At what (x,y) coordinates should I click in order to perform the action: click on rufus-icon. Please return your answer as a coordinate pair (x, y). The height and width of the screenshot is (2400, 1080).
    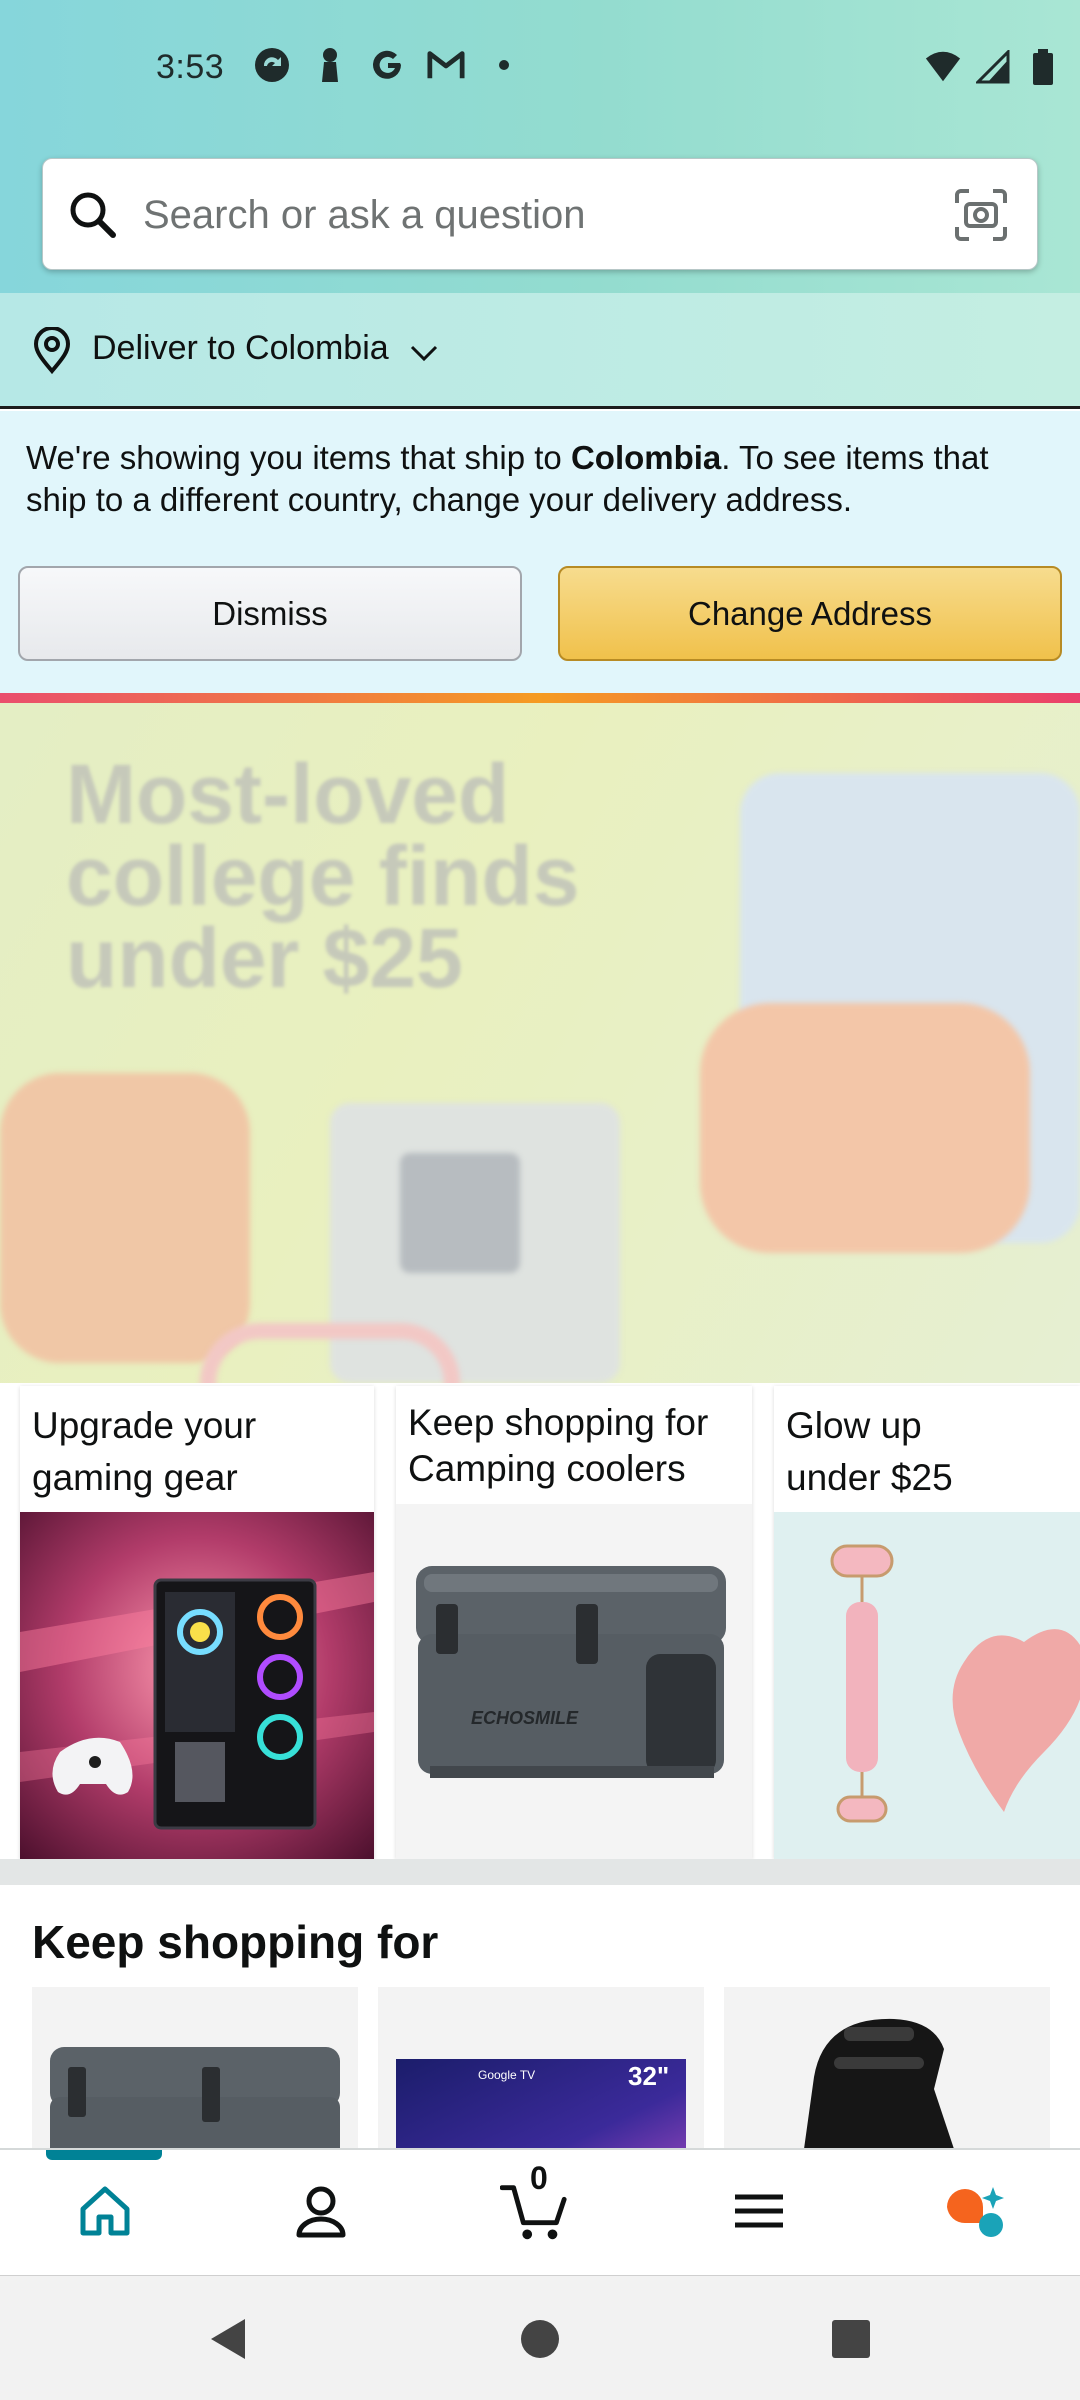
    Looking at the image, I should click on (975, 2212).